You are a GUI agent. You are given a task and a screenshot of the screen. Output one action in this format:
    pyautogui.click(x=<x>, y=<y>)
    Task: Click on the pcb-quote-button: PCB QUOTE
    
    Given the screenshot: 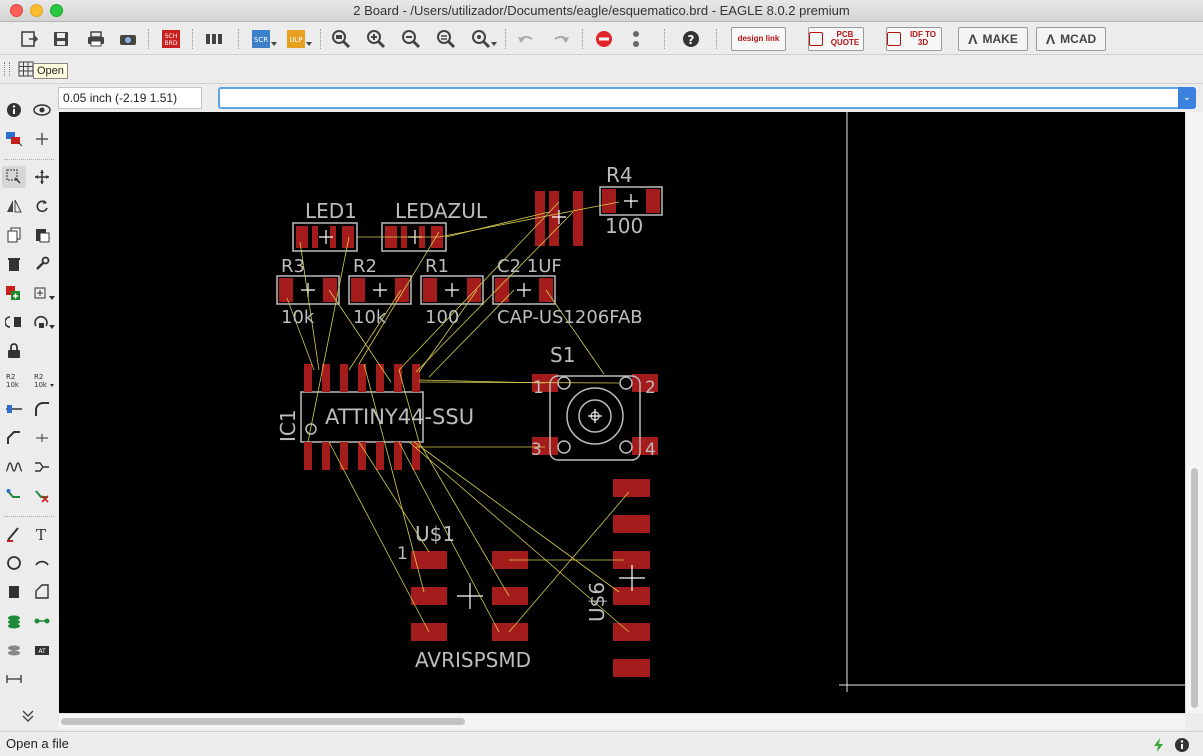 What is the action you would take?
    pyautogui.click(x=836, y=39)
    